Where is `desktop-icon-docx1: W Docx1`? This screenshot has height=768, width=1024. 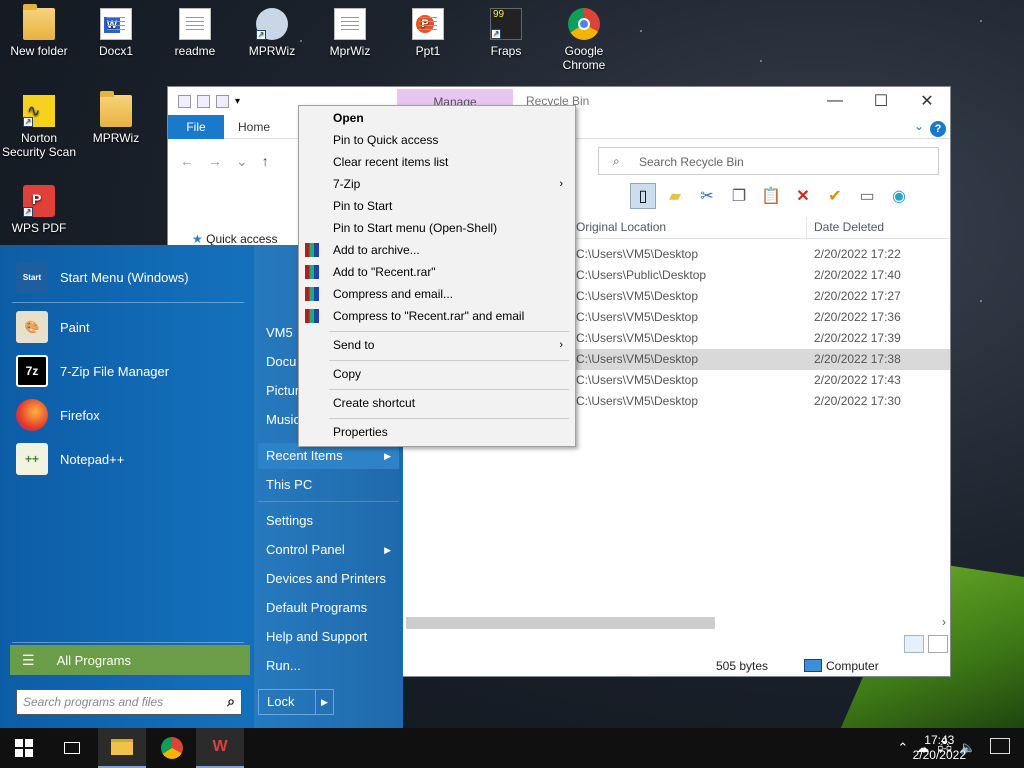 desktop-icon-docx1: W Docx1 is located at coordinates (116, 33).